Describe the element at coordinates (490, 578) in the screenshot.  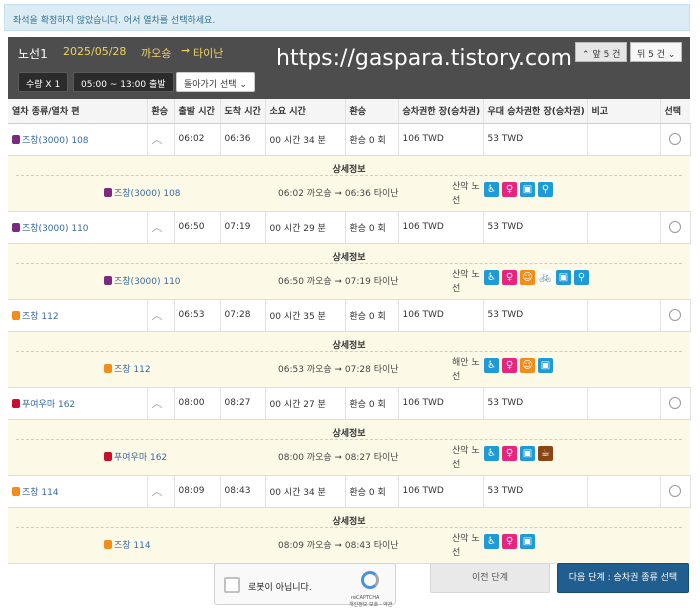
I see `previous-step-button: 이전 단계` at that location.